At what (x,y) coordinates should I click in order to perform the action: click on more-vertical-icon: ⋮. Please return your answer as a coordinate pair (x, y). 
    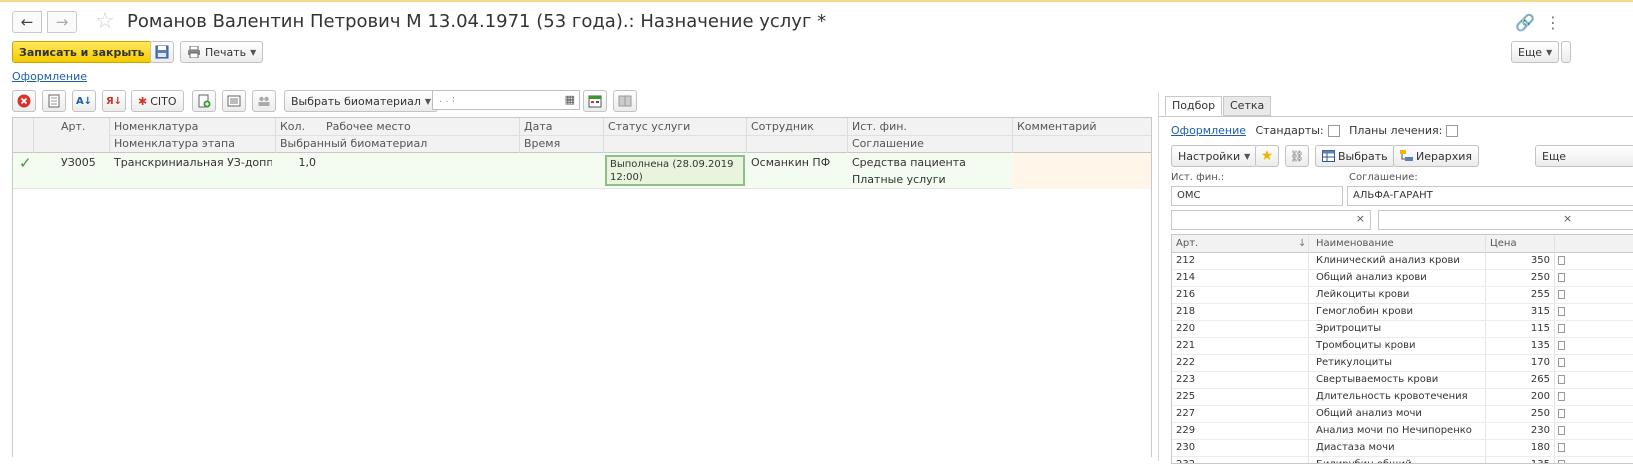
    Looking at the image, I should click on (1553, 22).